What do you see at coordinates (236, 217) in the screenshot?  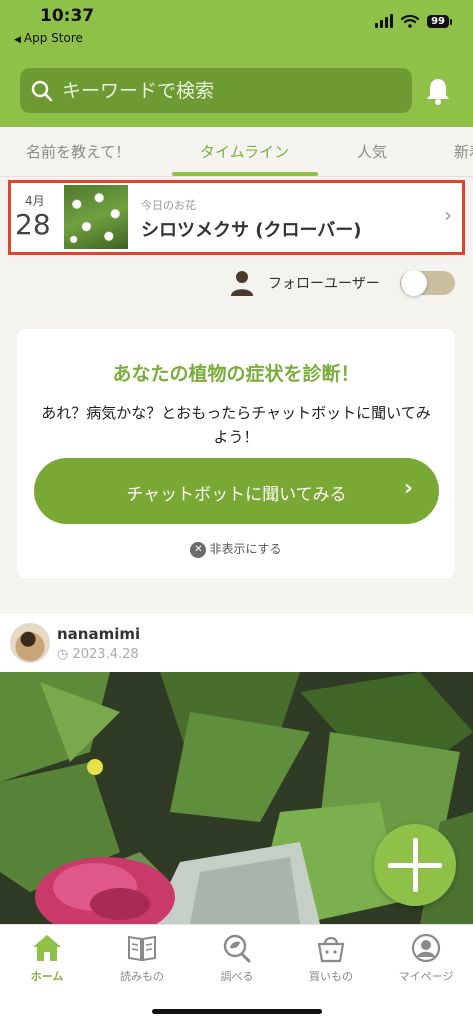 I see `flower-of-day-card: 4月 28 今日のお花 シロツメクサ (クローバー) ›` at bounding box center [236, 217].